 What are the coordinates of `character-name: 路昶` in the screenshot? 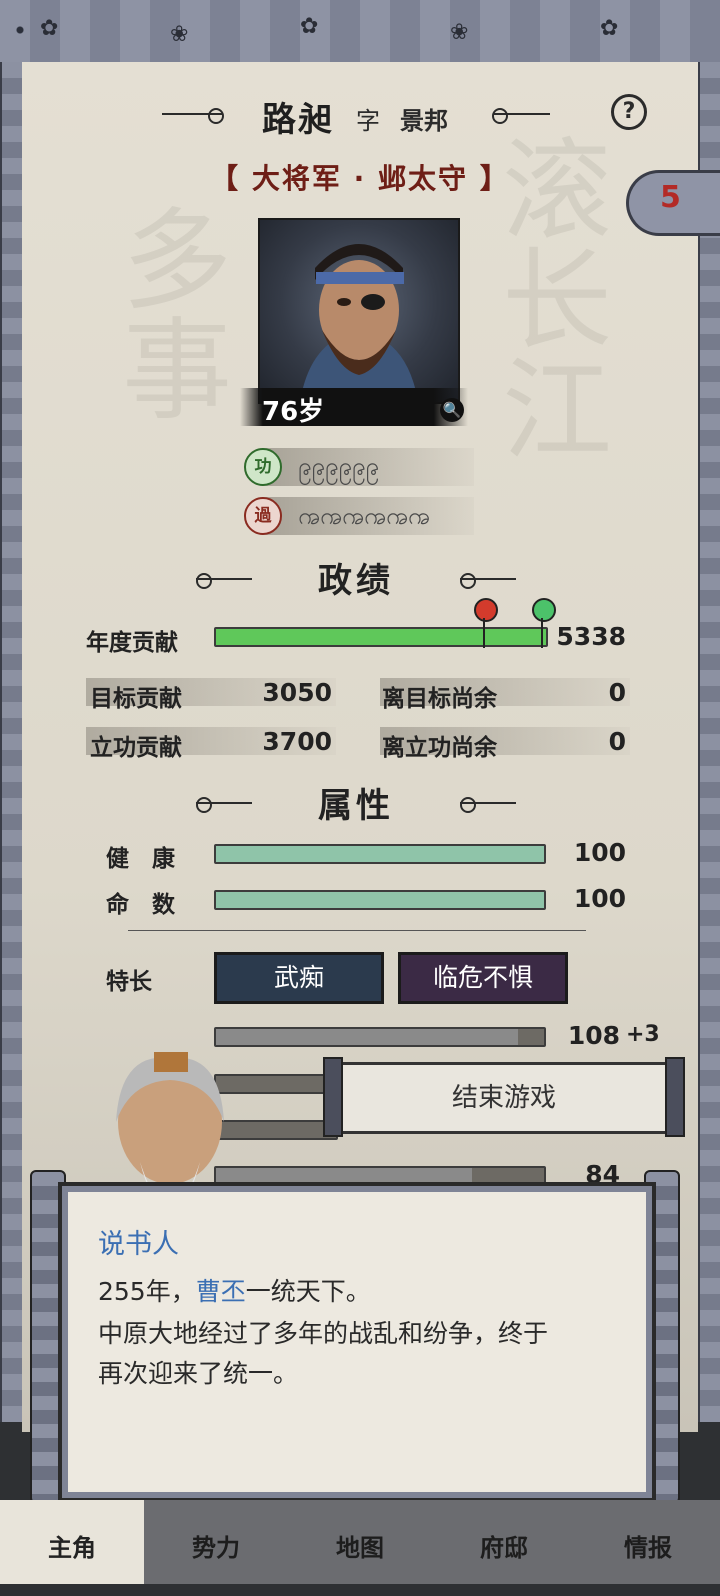 It's located at (298, 120).